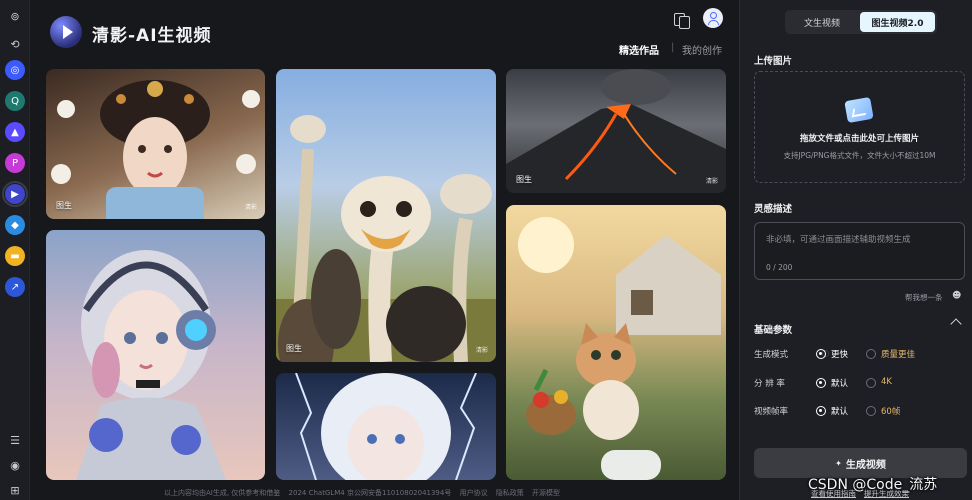 This screenshot has height=500, width=972. What do you see at coordinates (682, 20) in the screenshot?
I see `copy-icon` at bounding box center [682, 20].